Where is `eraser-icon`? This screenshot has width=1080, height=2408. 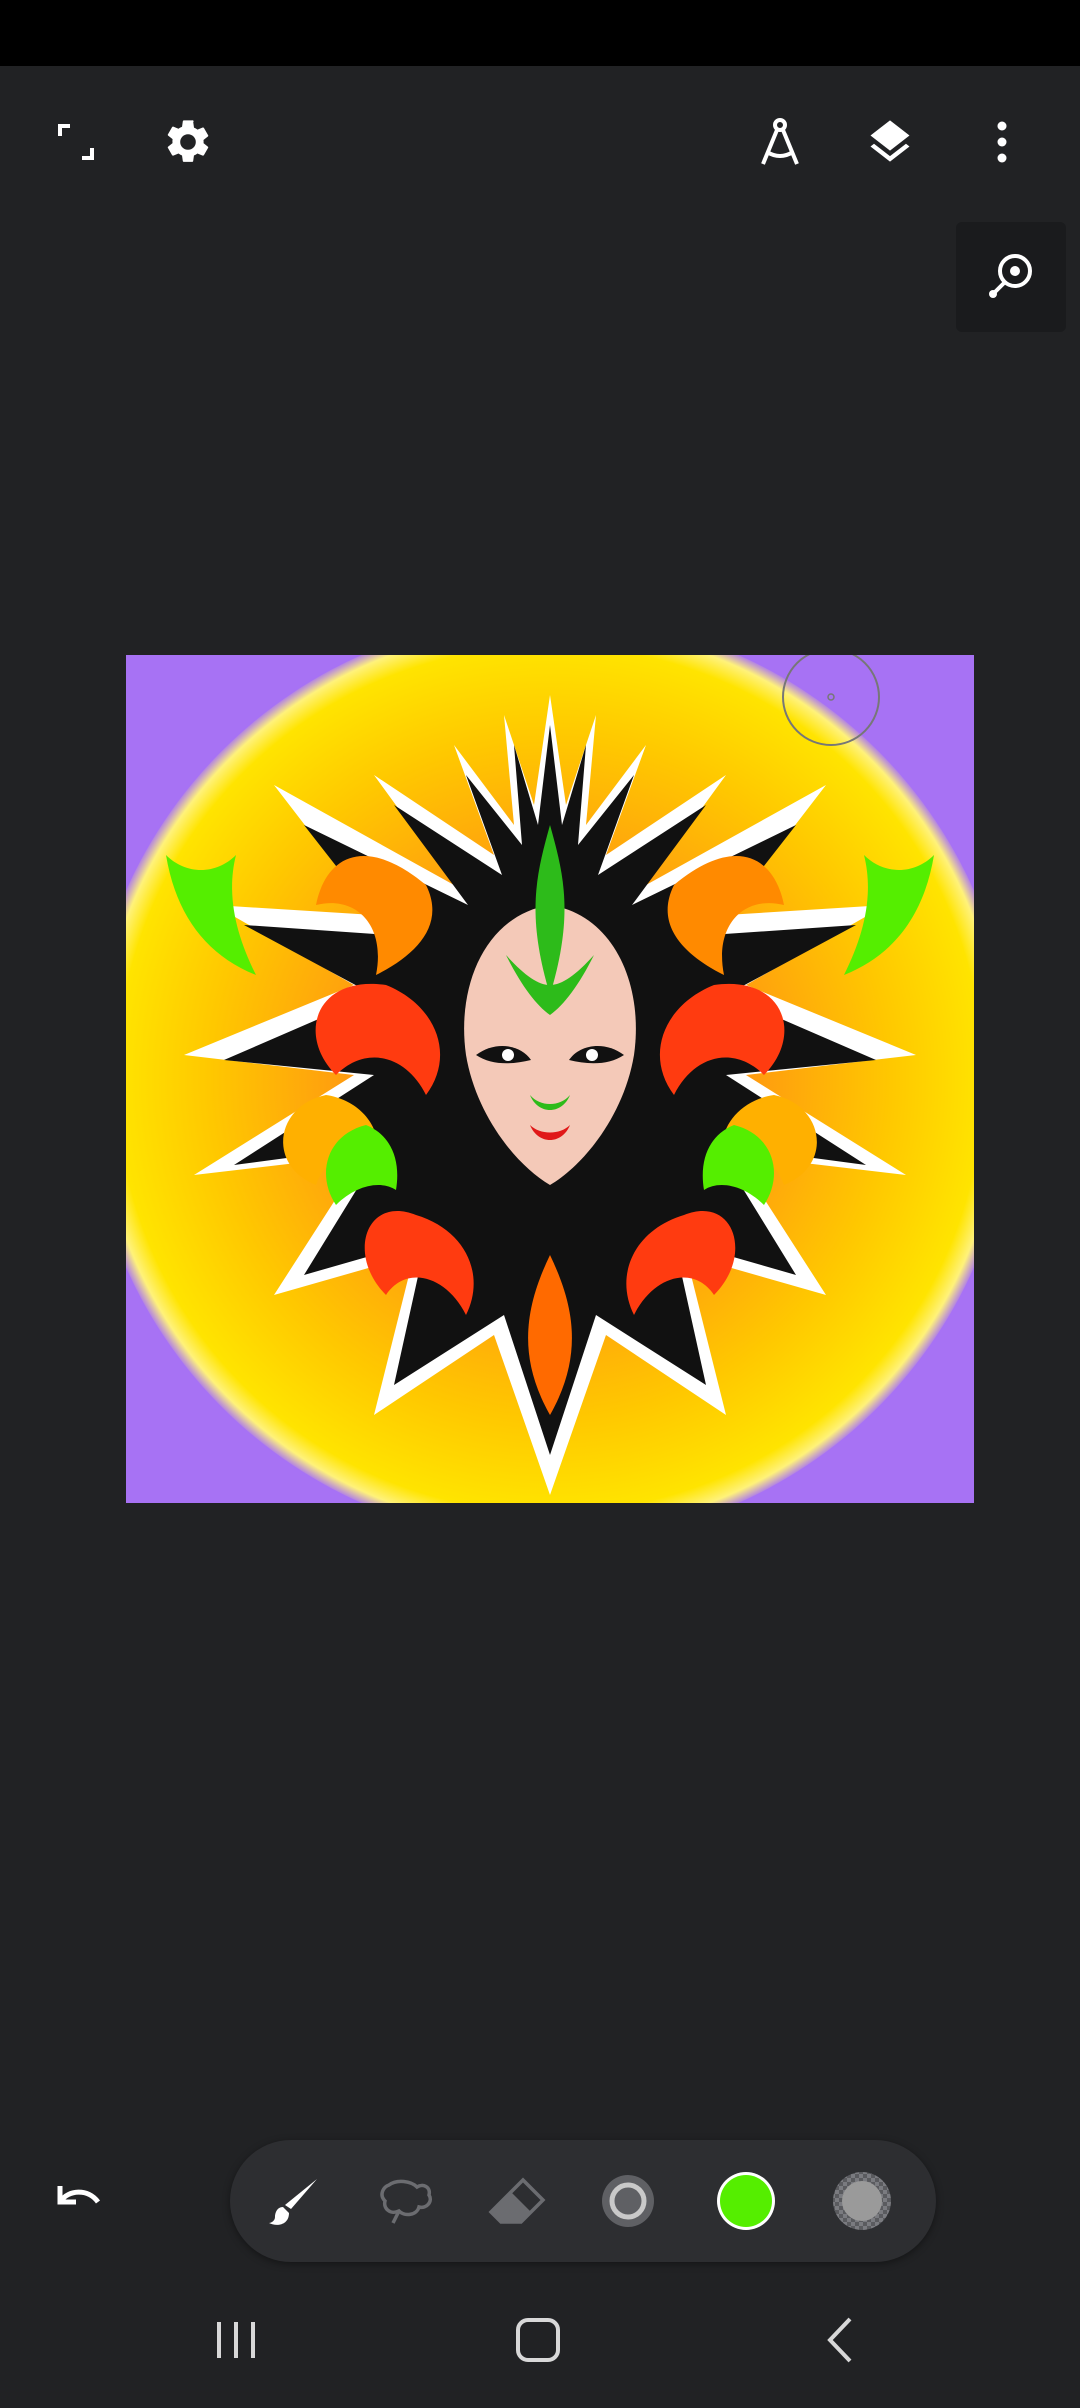
eraser-icon is located at coordinates (517, 2201).